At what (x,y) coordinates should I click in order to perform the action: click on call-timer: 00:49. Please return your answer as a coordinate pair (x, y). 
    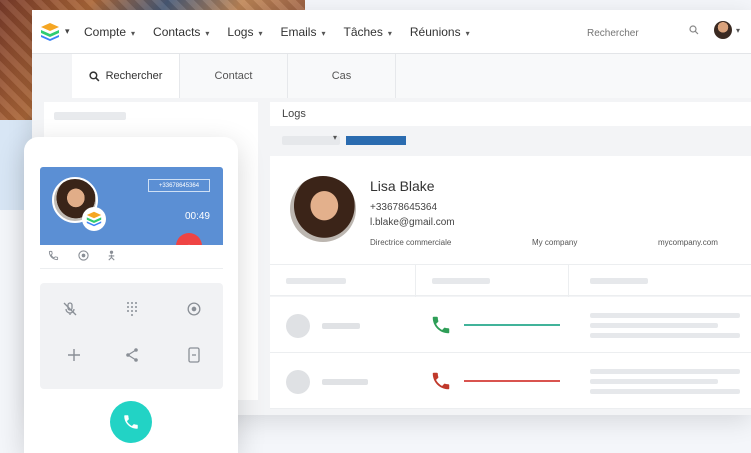
    Looking at the image, I should click on (197, 216).